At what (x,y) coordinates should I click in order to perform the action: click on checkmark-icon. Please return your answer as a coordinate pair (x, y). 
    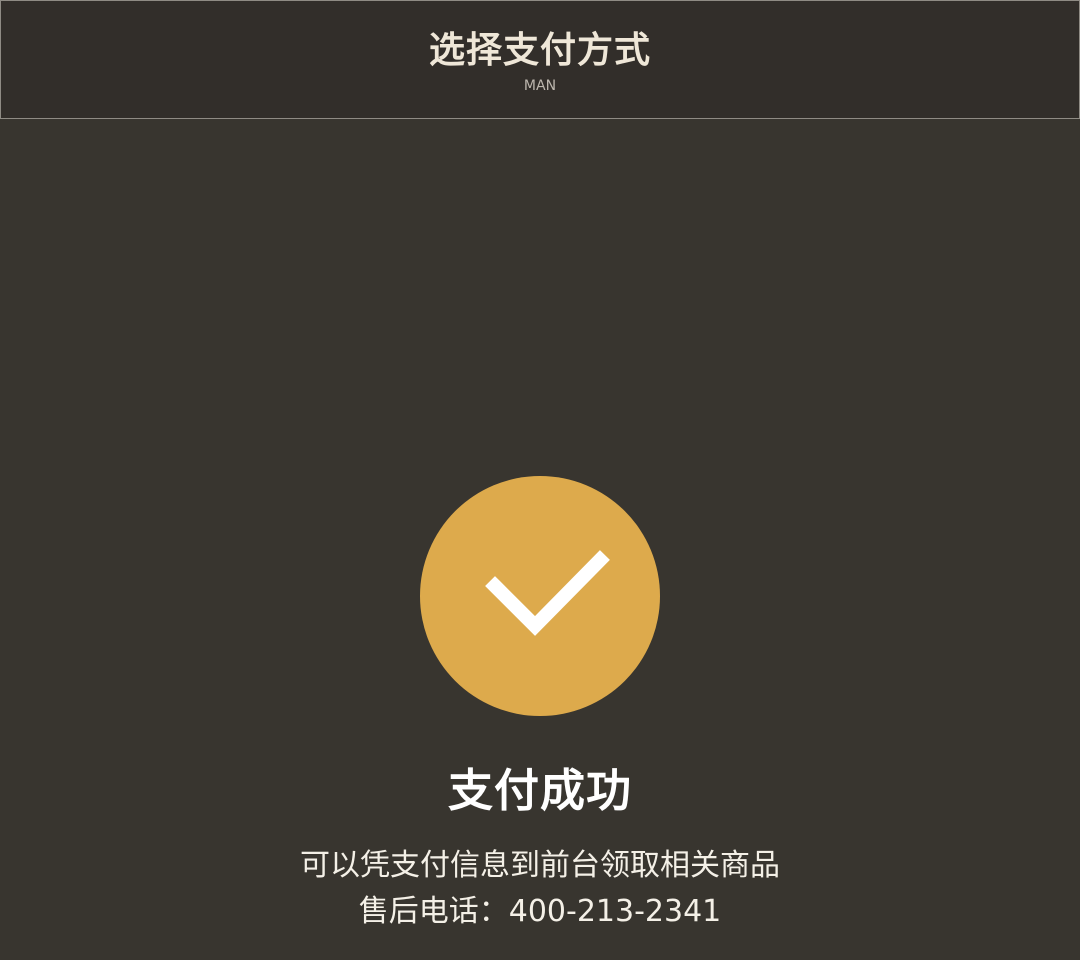
    Looking at the image, I should click on (547, 593).